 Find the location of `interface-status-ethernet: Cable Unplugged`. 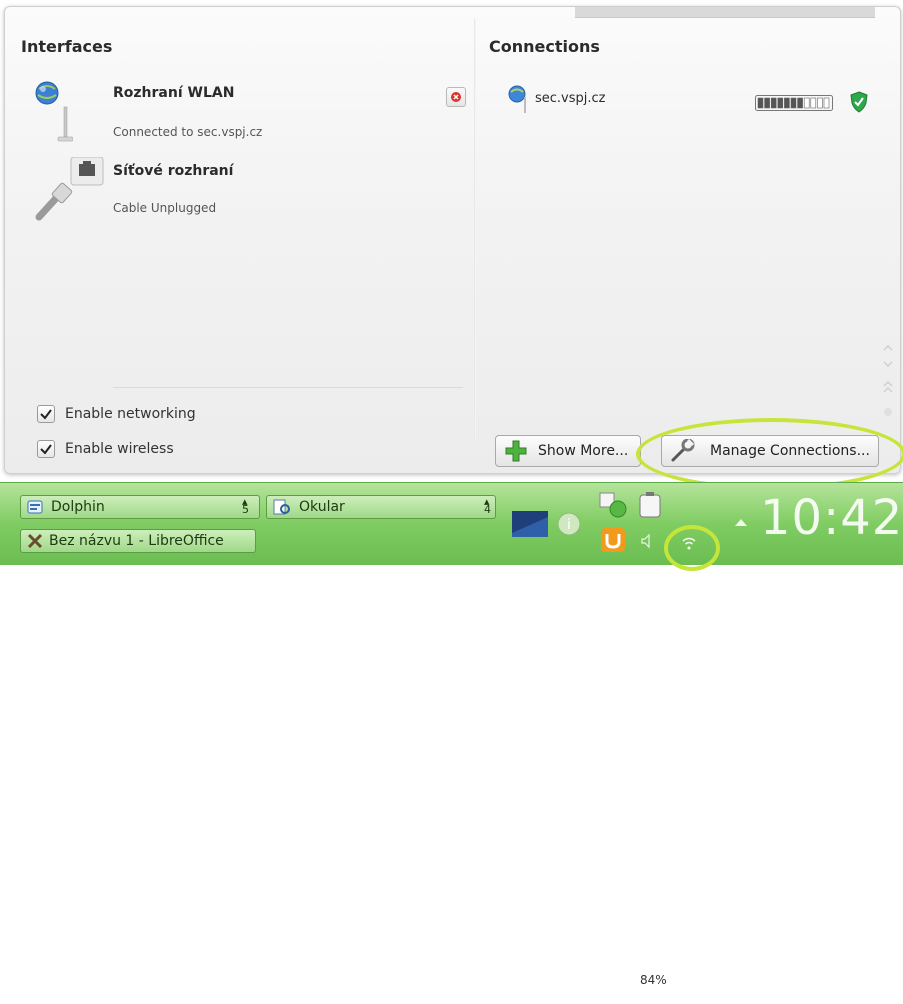

interface-status-ethernet: Cable Unplugged is located at coordinates (165, 208).